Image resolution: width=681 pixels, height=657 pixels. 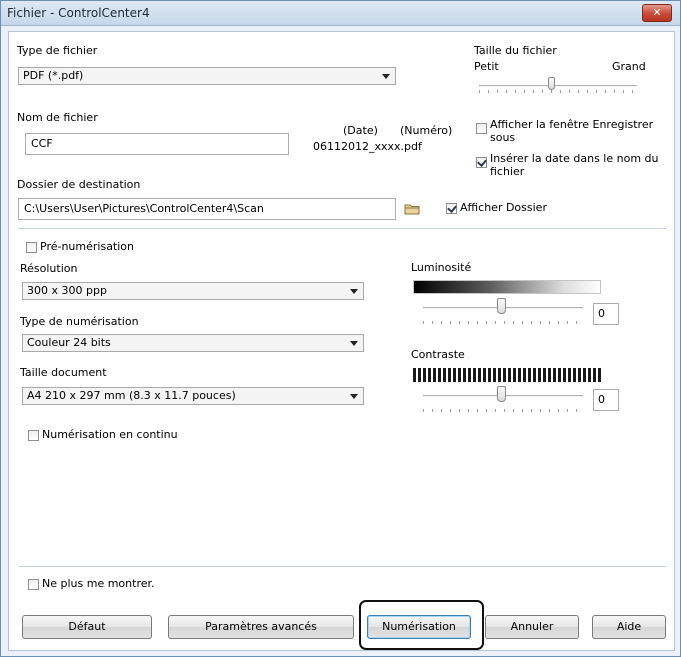 I want to click on doc-size-value: A4 210 x 297 mm (8.3 x 11.7 pouces), so click(x=131, y=395).